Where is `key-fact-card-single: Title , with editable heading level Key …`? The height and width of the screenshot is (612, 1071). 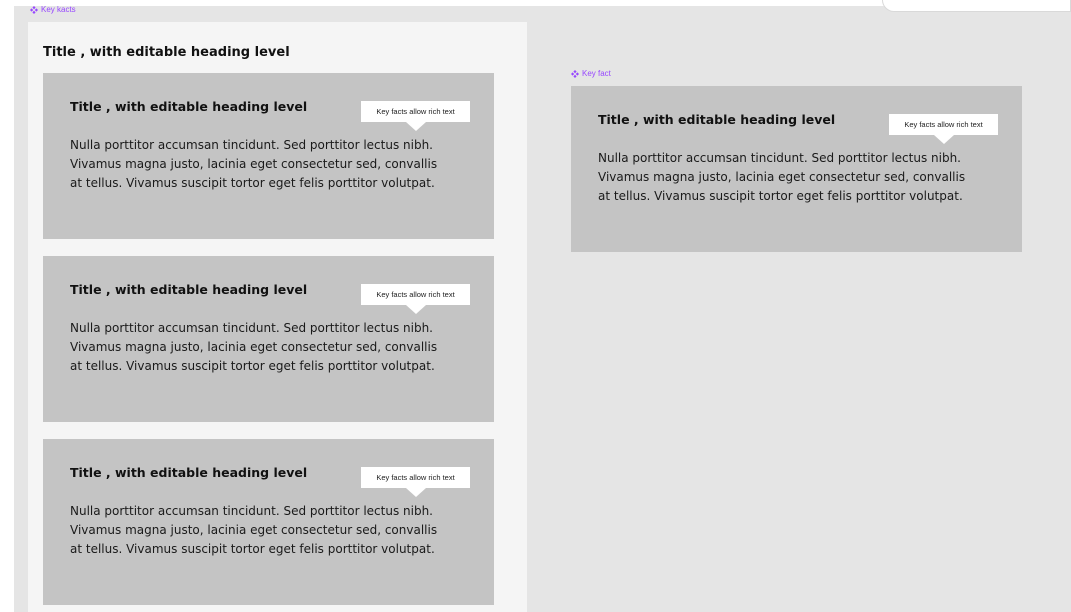 key-fact-card-single: Title , with editable heading level Key … is located at coordinates (796, 169).